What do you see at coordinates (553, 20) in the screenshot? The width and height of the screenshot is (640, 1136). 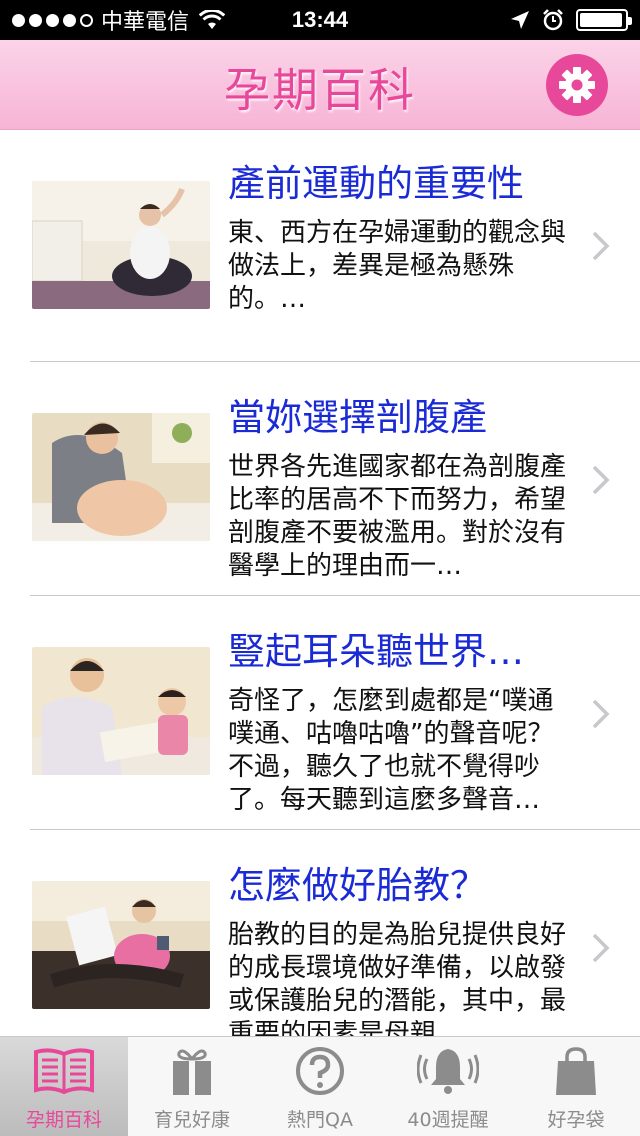 I see `alarm-clock-icon` at bounding box center [553, 20].